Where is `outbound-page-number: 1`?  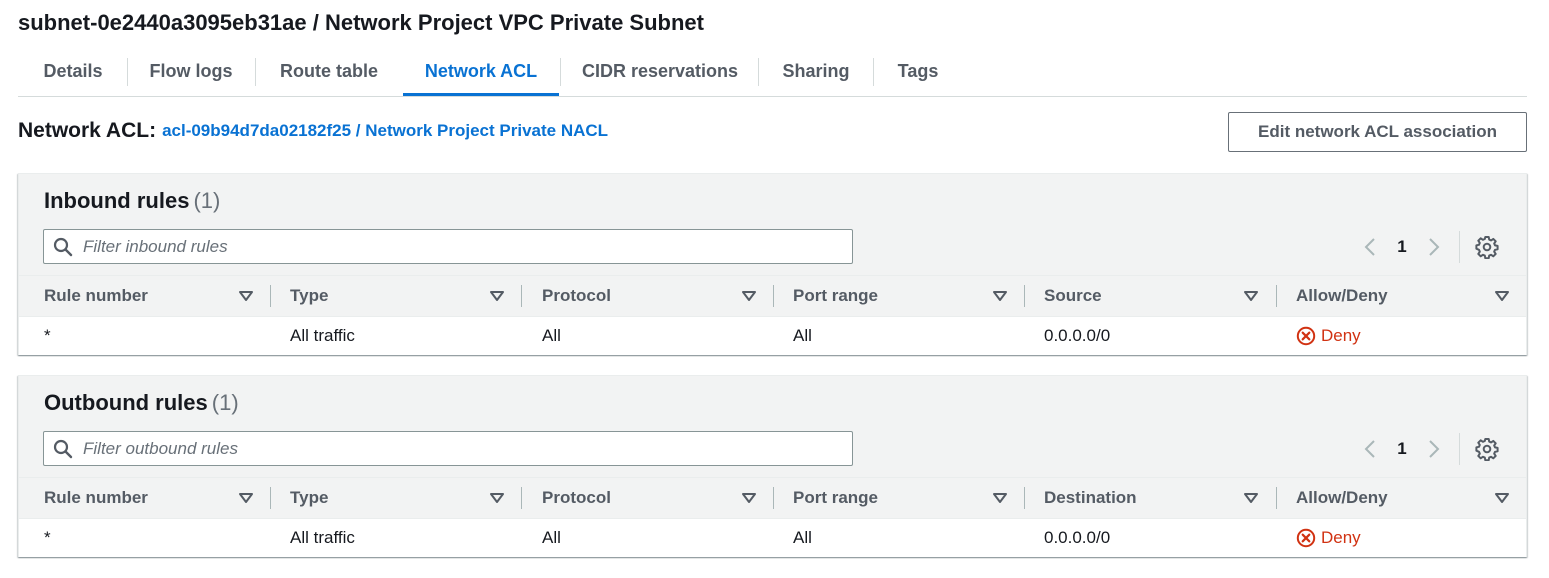
outbound-page-number: 1 is located at coordinates (1402, 449).